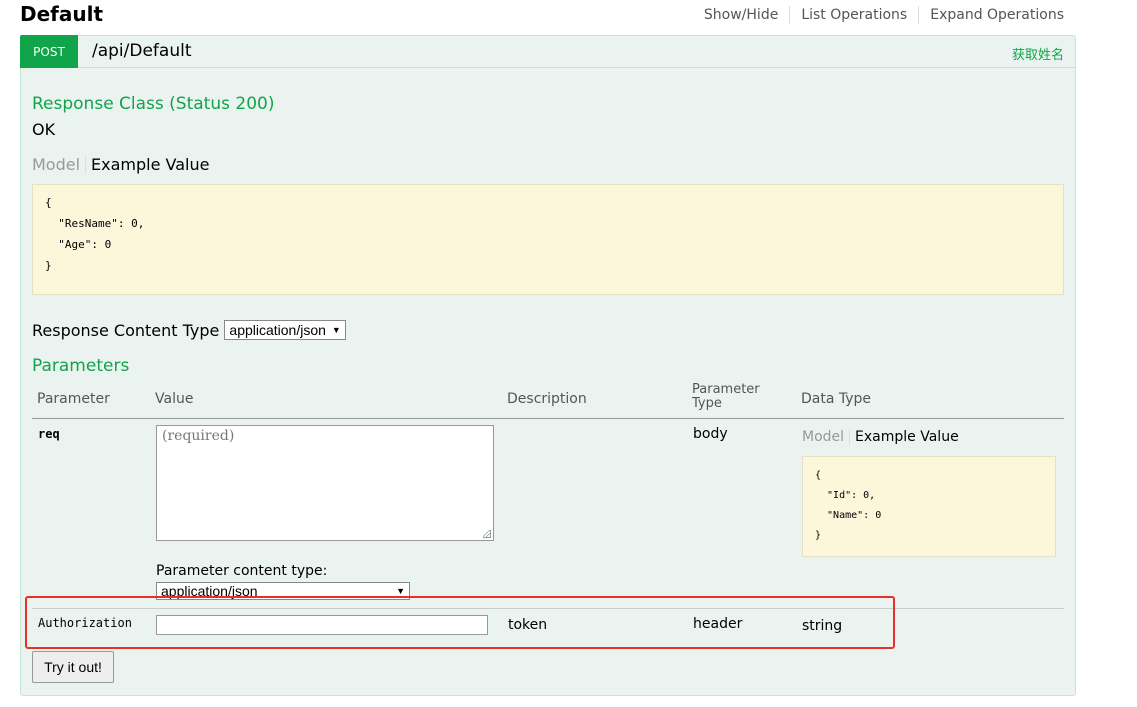  Describe the element at coordinates (991, 15) in the screenshot. I see `expand-operations-link: Expand Operations` at that location.